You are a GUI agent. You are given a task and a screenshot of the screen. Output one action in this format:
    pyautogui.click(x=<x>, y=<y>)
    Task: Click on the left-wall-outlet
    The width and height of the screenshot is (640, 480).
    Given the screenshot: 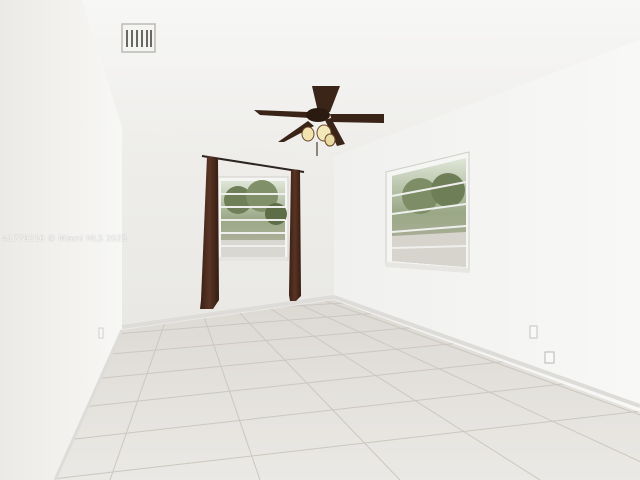 What is the action you would take?
    pyautogui.click(x=101, y=333)
    